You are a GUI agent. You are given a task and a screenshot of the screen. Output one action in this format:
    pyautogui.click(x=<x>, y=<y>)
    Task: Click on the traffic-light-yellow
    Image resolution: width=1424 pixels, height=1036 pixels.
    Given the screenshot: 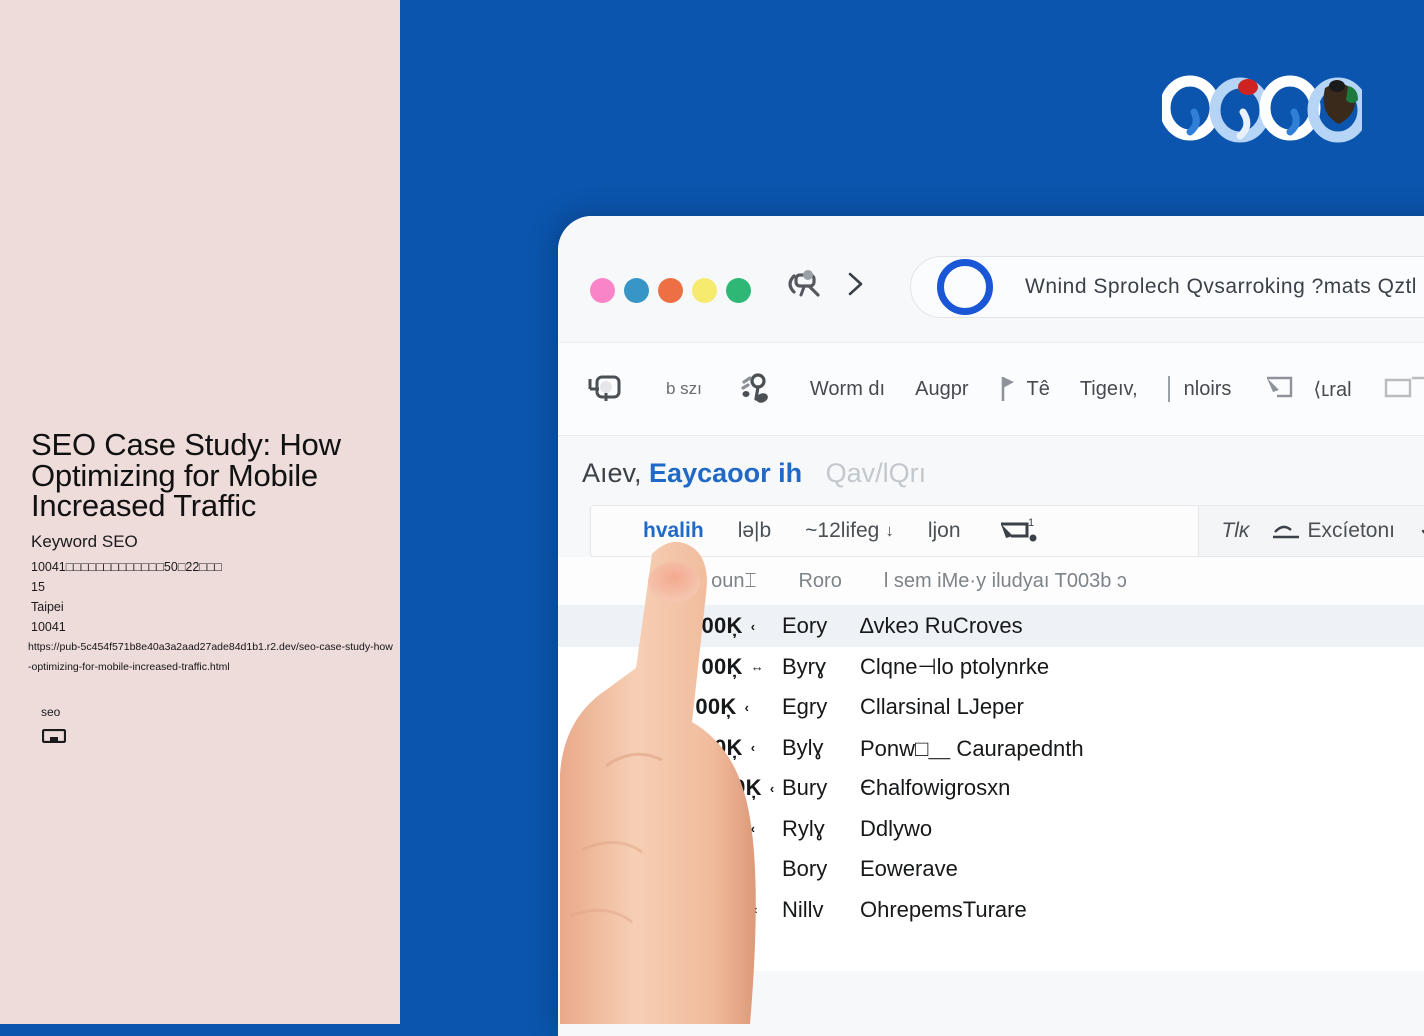 What is the action you would take?
    pyautogui.click(x=704, y=290)
    